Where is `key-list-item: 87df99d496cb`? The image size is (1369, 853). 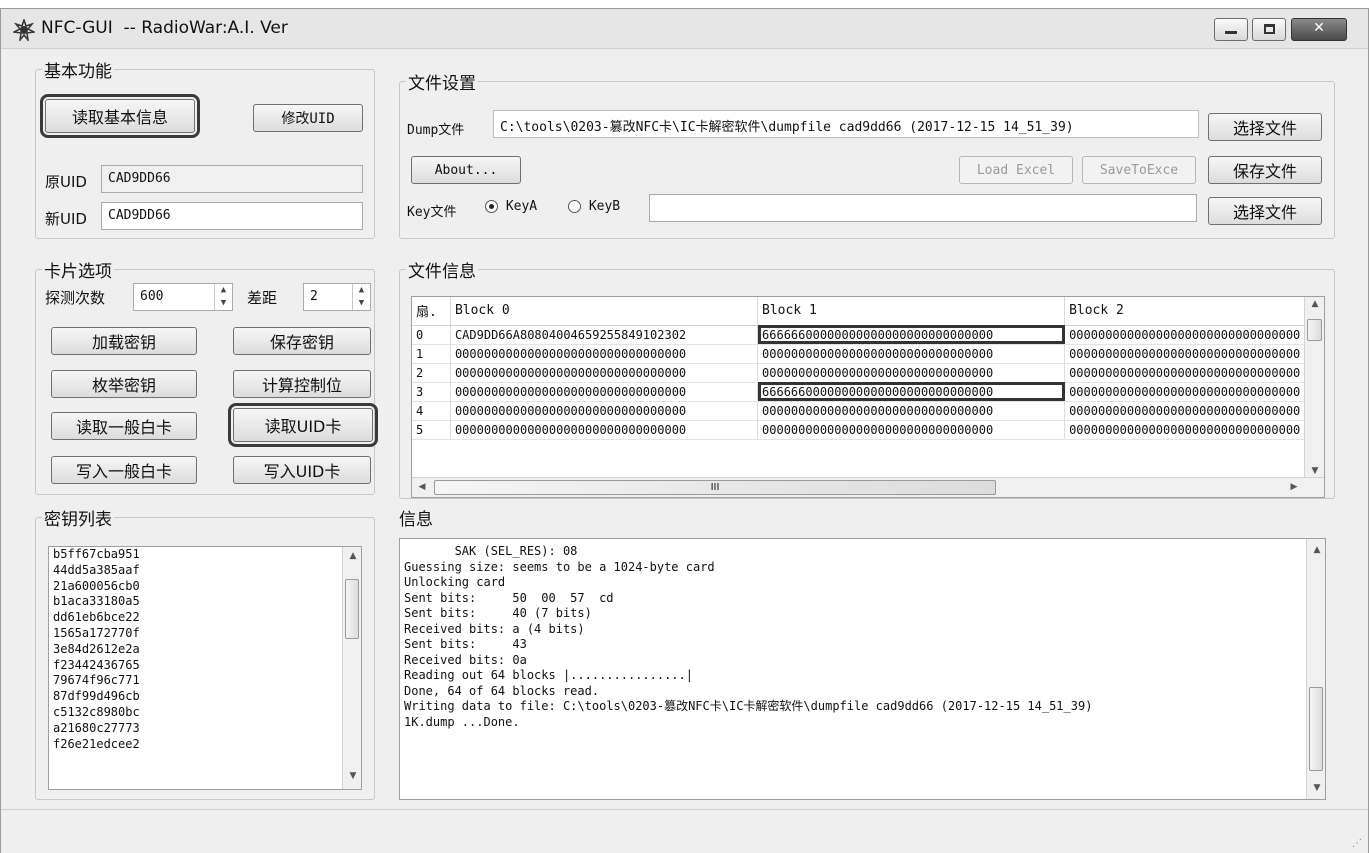
key-list-item: 87df99d496cb is located at coordinates (205, 697).